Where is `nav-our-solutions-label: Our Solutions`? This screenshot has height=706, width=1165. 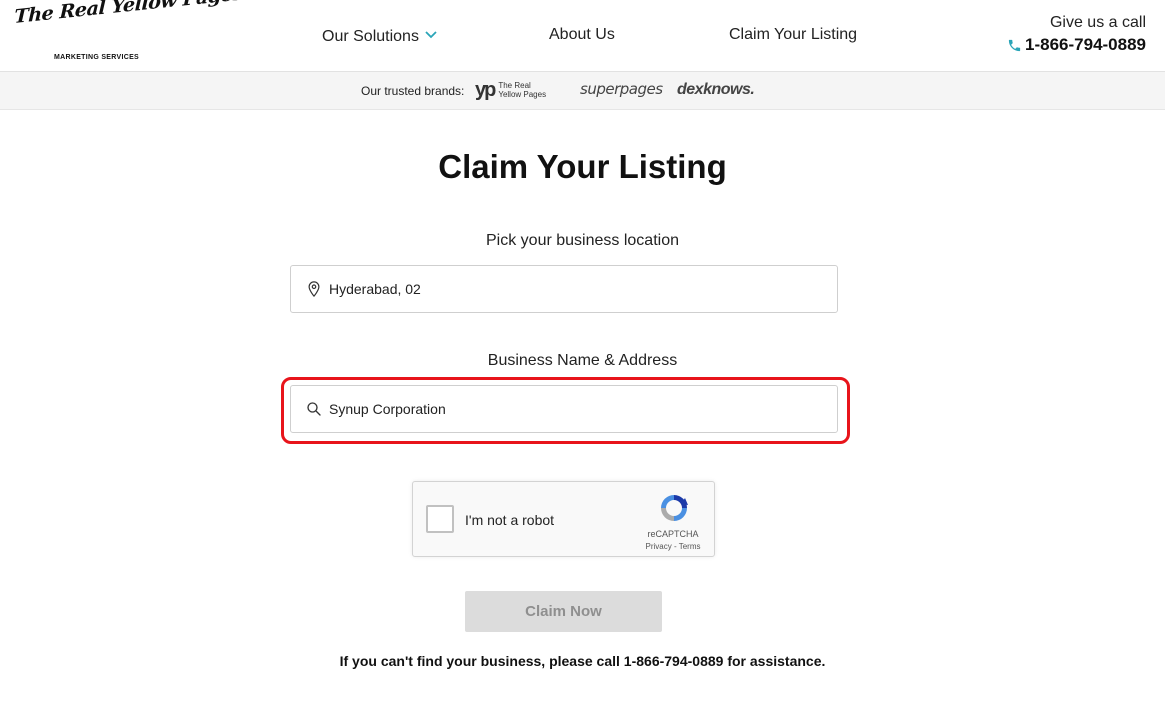 nav-our-solutions-label: Our Solutions is located at coordinates (370, 36).